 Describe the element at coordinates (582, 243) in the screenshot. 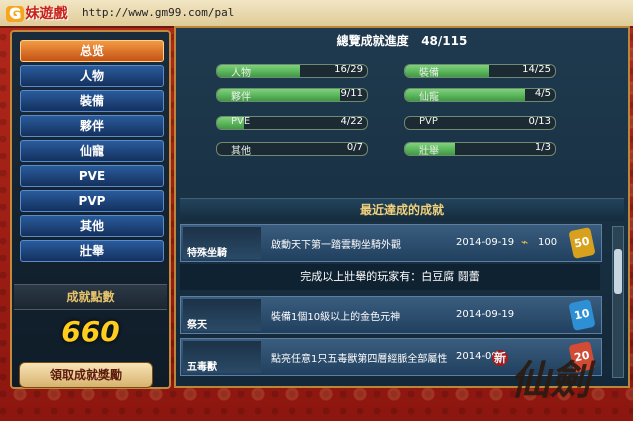

I see `points-badge: 50` at that location.